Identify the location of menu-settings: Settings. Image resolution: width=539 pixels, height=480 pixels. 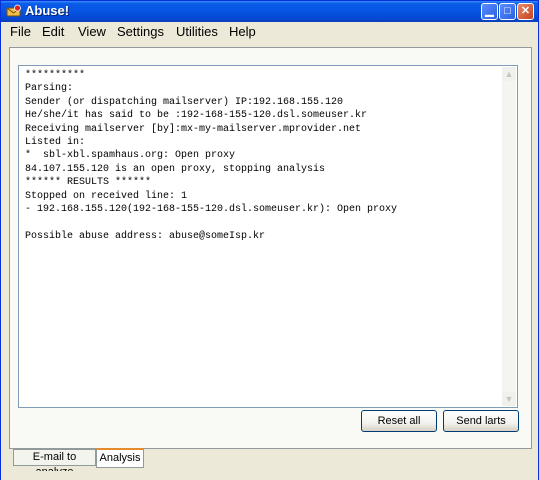
(140, 31).